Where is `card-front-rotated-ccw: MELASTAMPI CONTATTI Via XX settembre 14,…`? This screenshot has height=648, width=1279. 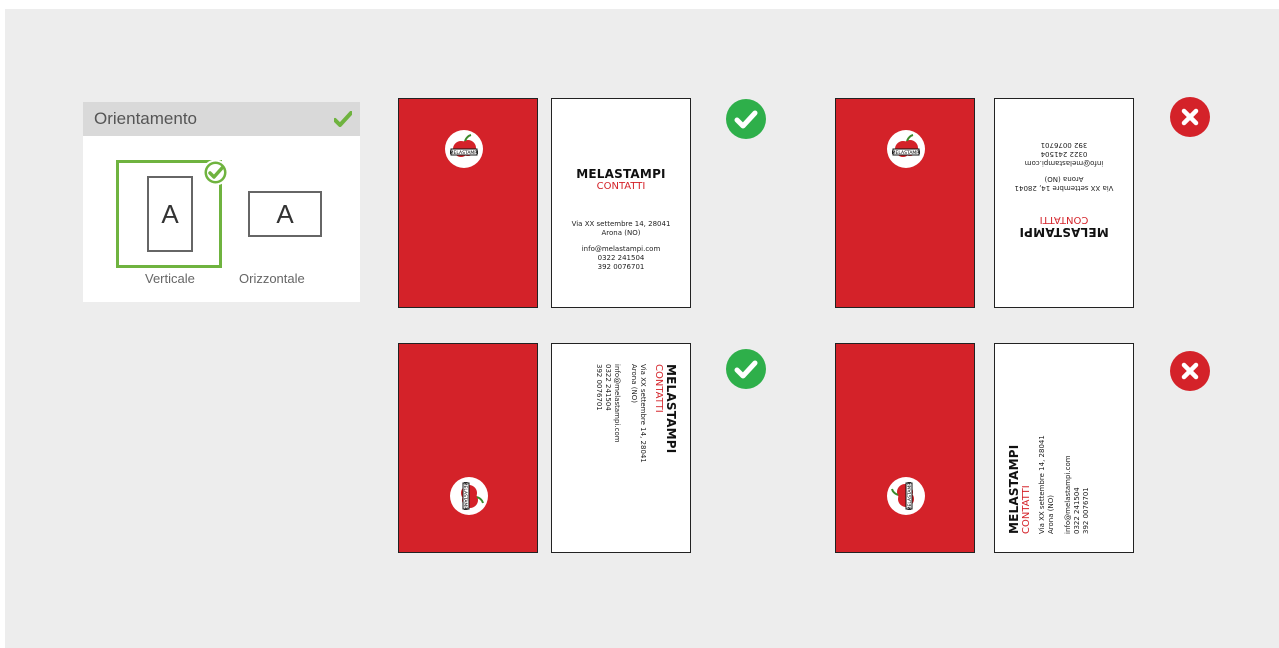 card-front-rotated-ccw: MELASTAMPI CONTATTI Via XX settembre 14,… is located at coordinates (1064, 448).